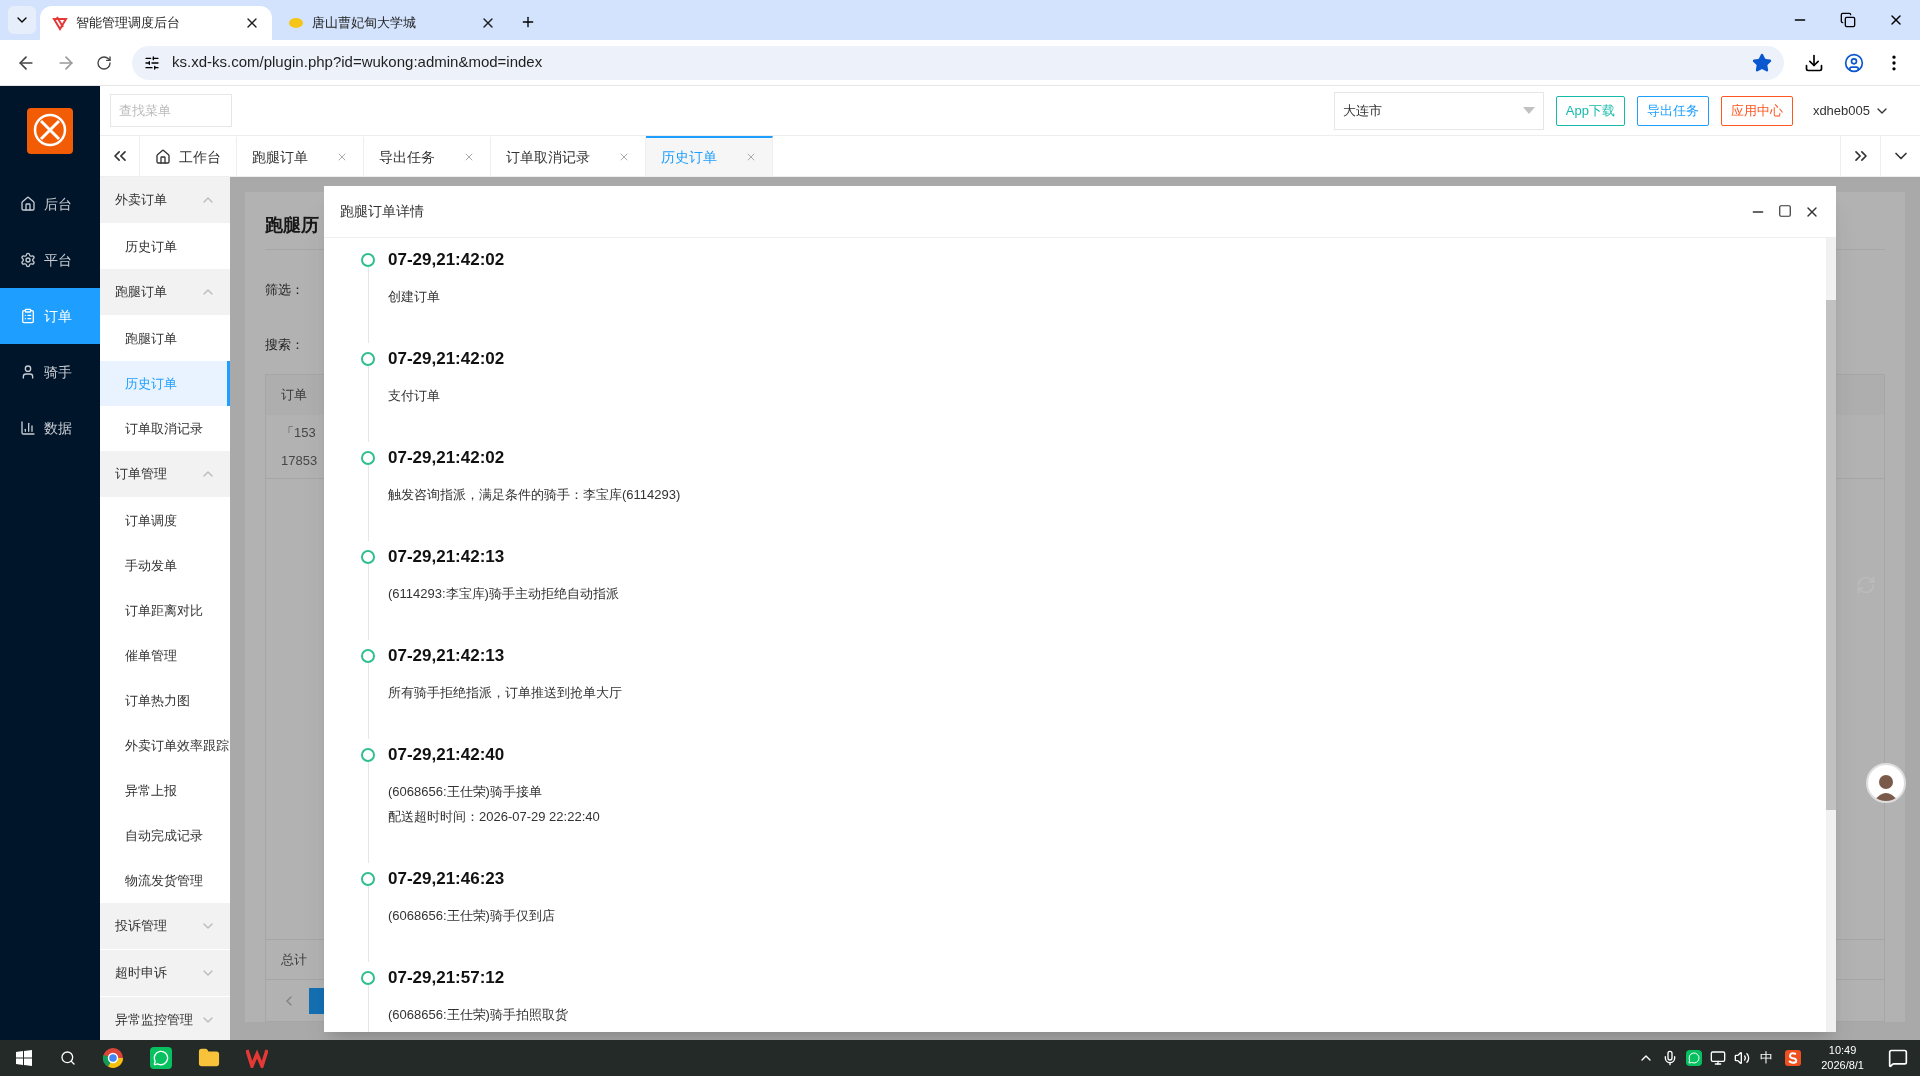 Image resolution: width=1920 pixels, height=1076 pixels. Describe the element at coordinates (1742, 1058) in the screenshot. I see `volume-icon` at that location.